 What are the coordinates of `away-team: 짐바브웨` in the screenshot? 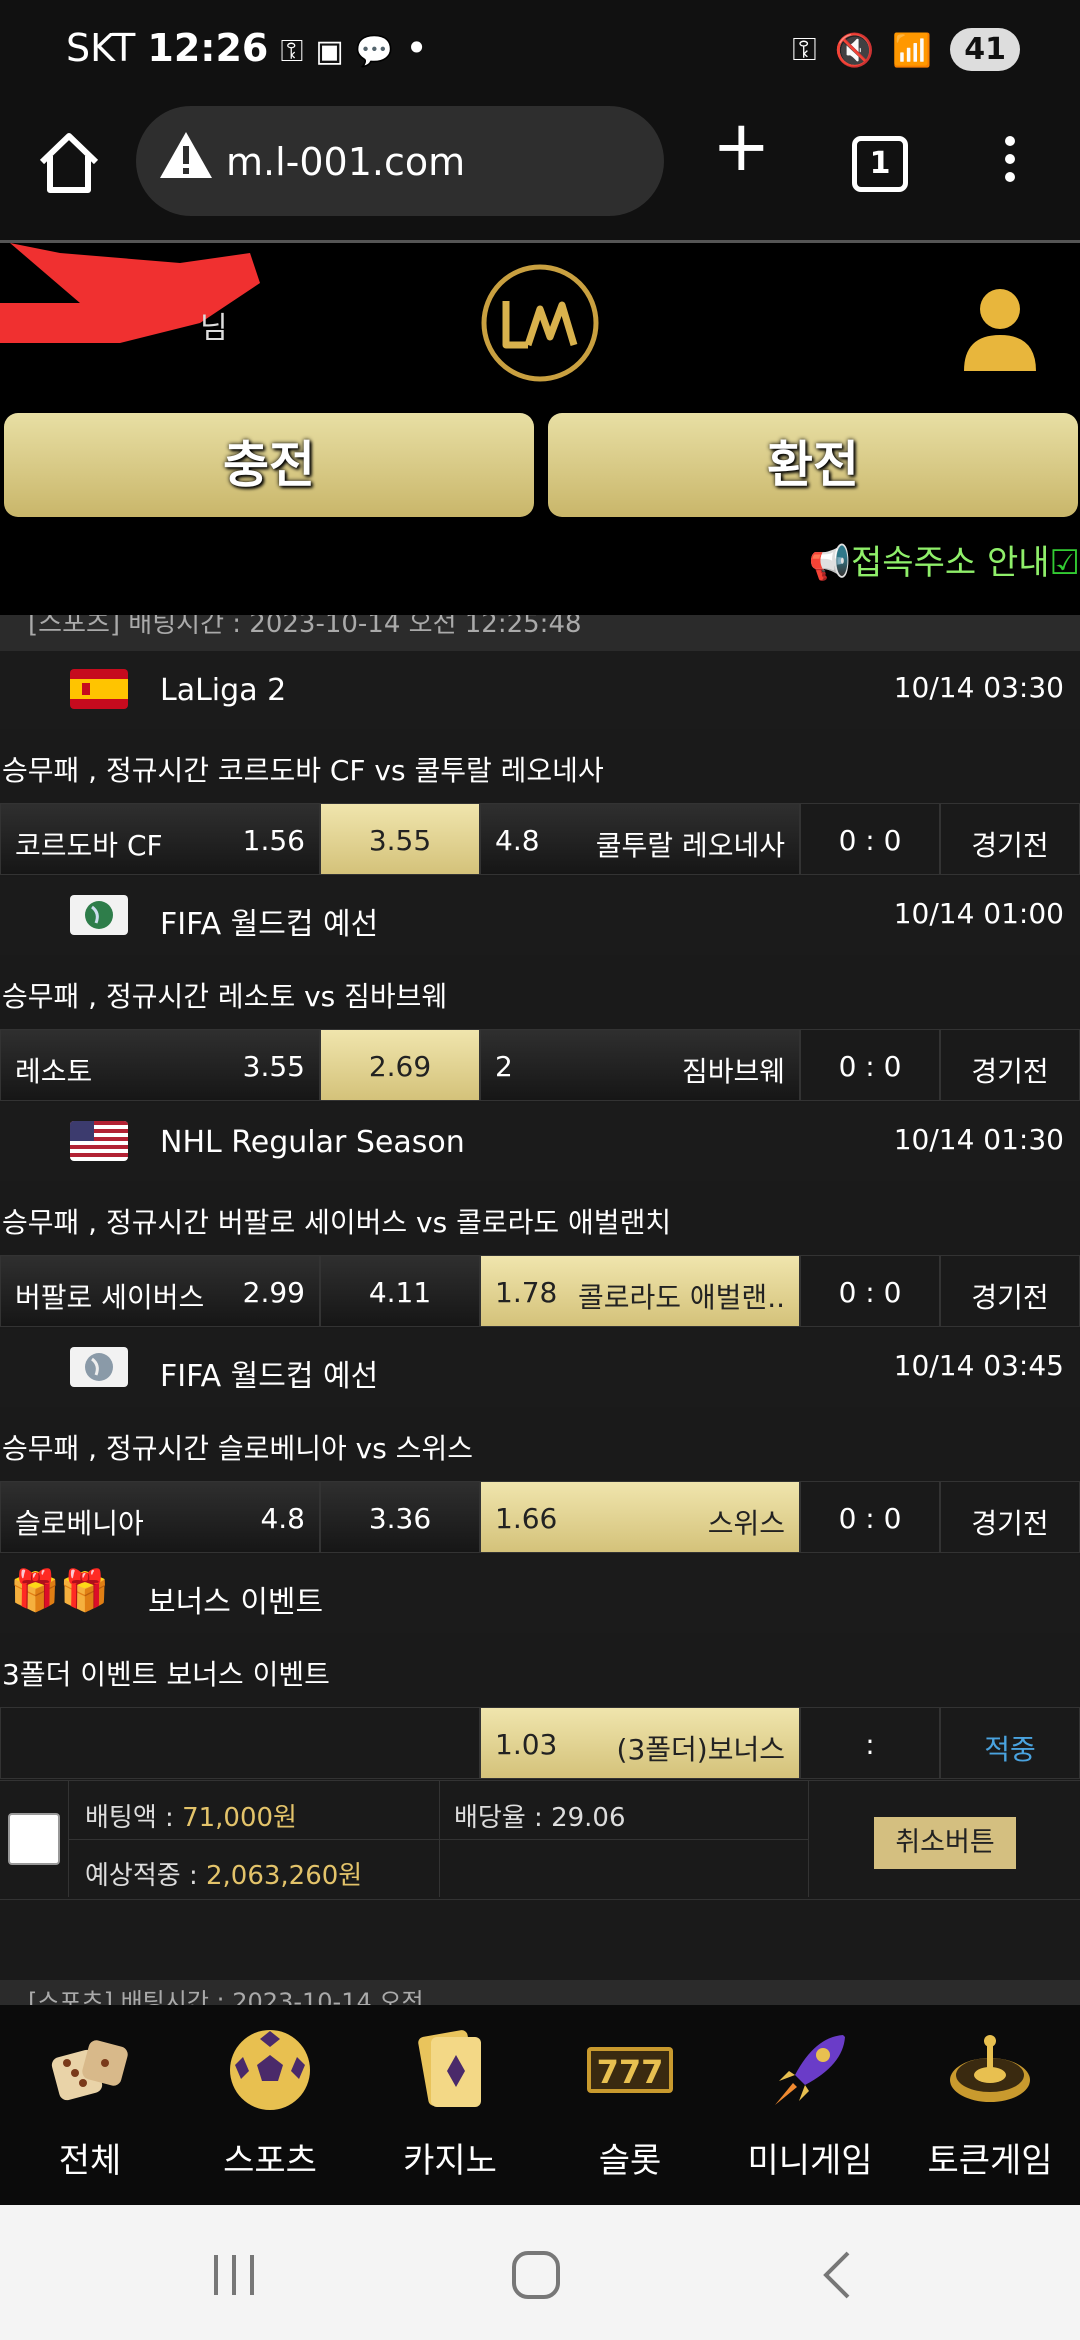 It's located at (733, 1071).